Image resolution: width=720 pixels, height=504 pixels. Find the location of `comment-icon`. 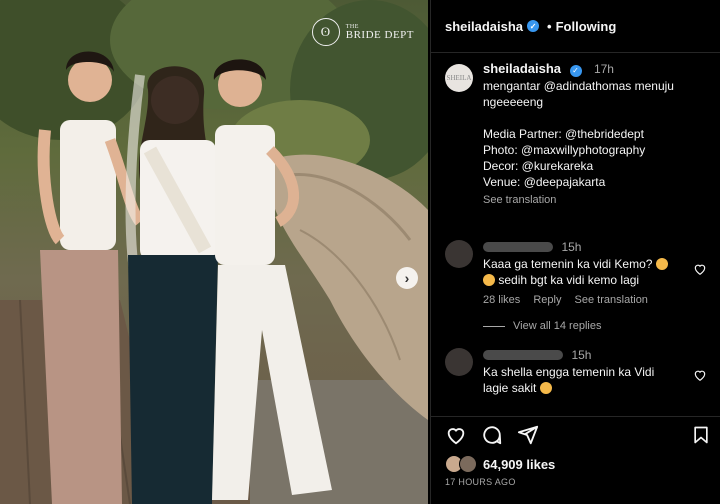

comment-icon is located at coordinates (492, 435).